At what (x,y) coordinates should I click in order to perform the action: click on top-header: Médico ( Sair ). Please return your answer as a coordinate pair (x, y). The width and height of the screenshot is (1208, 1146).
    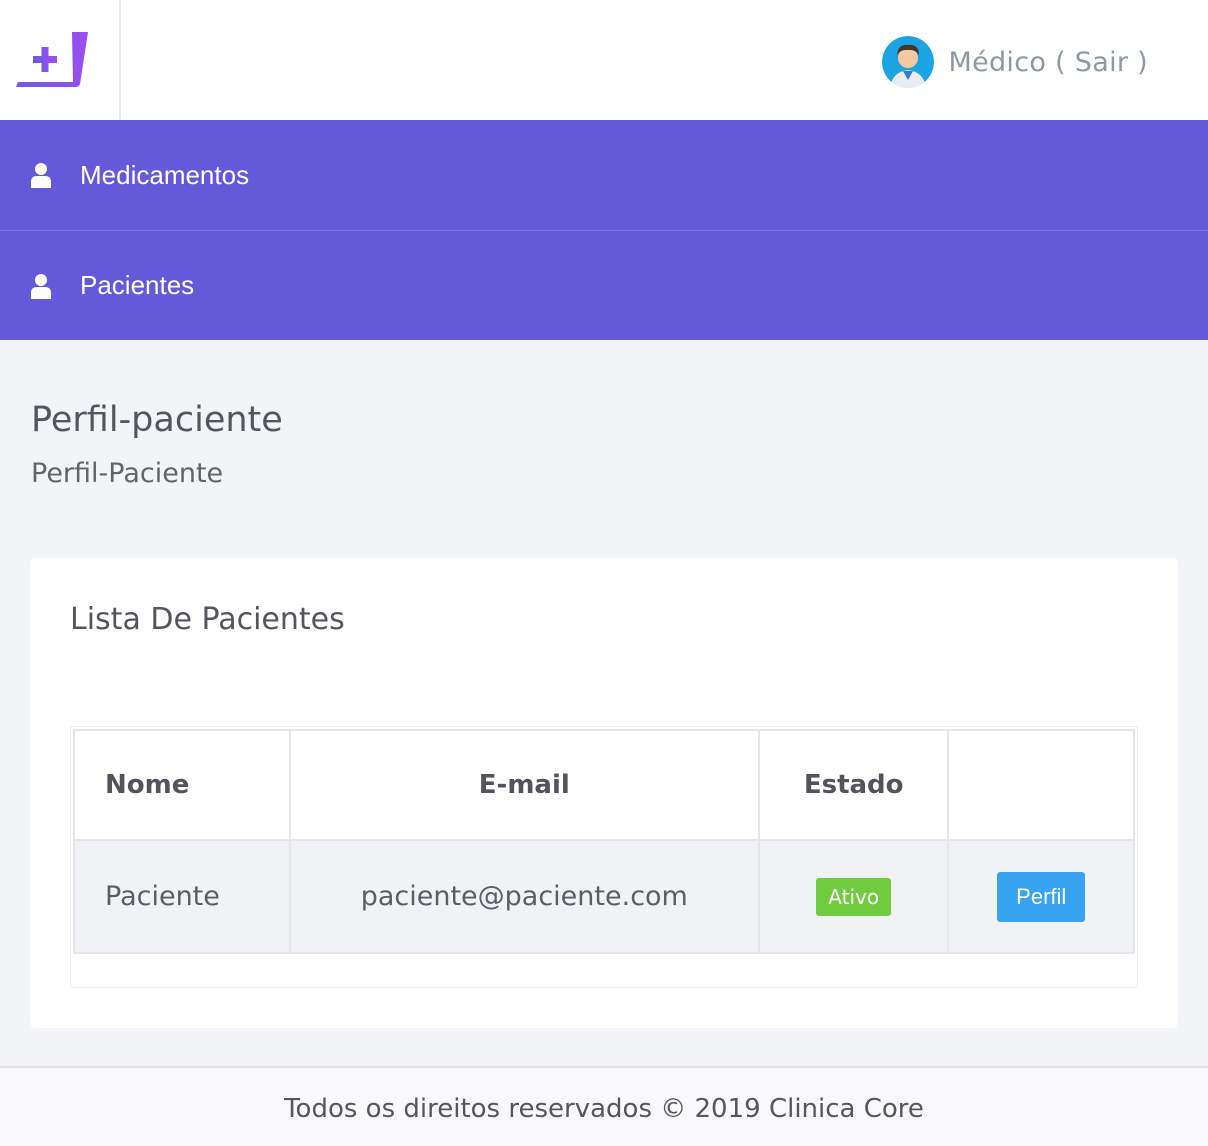
    Looking at the image, I should click on (604, 60).